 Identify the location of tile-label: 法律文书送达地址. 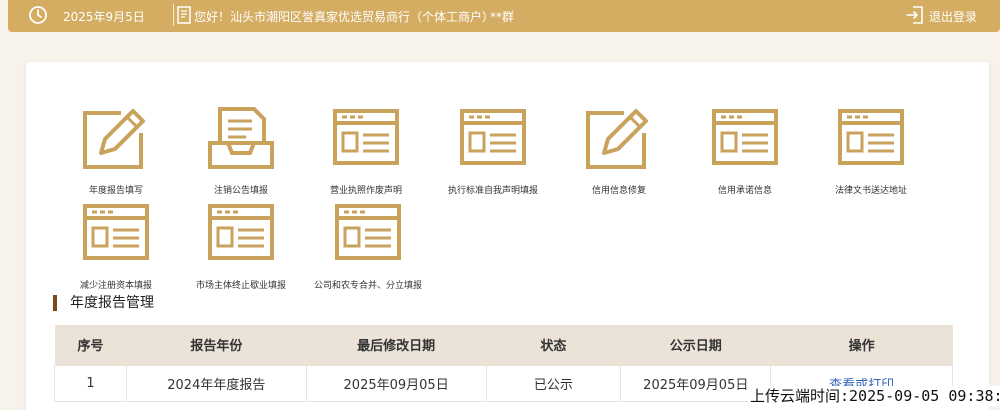
(870, 191).